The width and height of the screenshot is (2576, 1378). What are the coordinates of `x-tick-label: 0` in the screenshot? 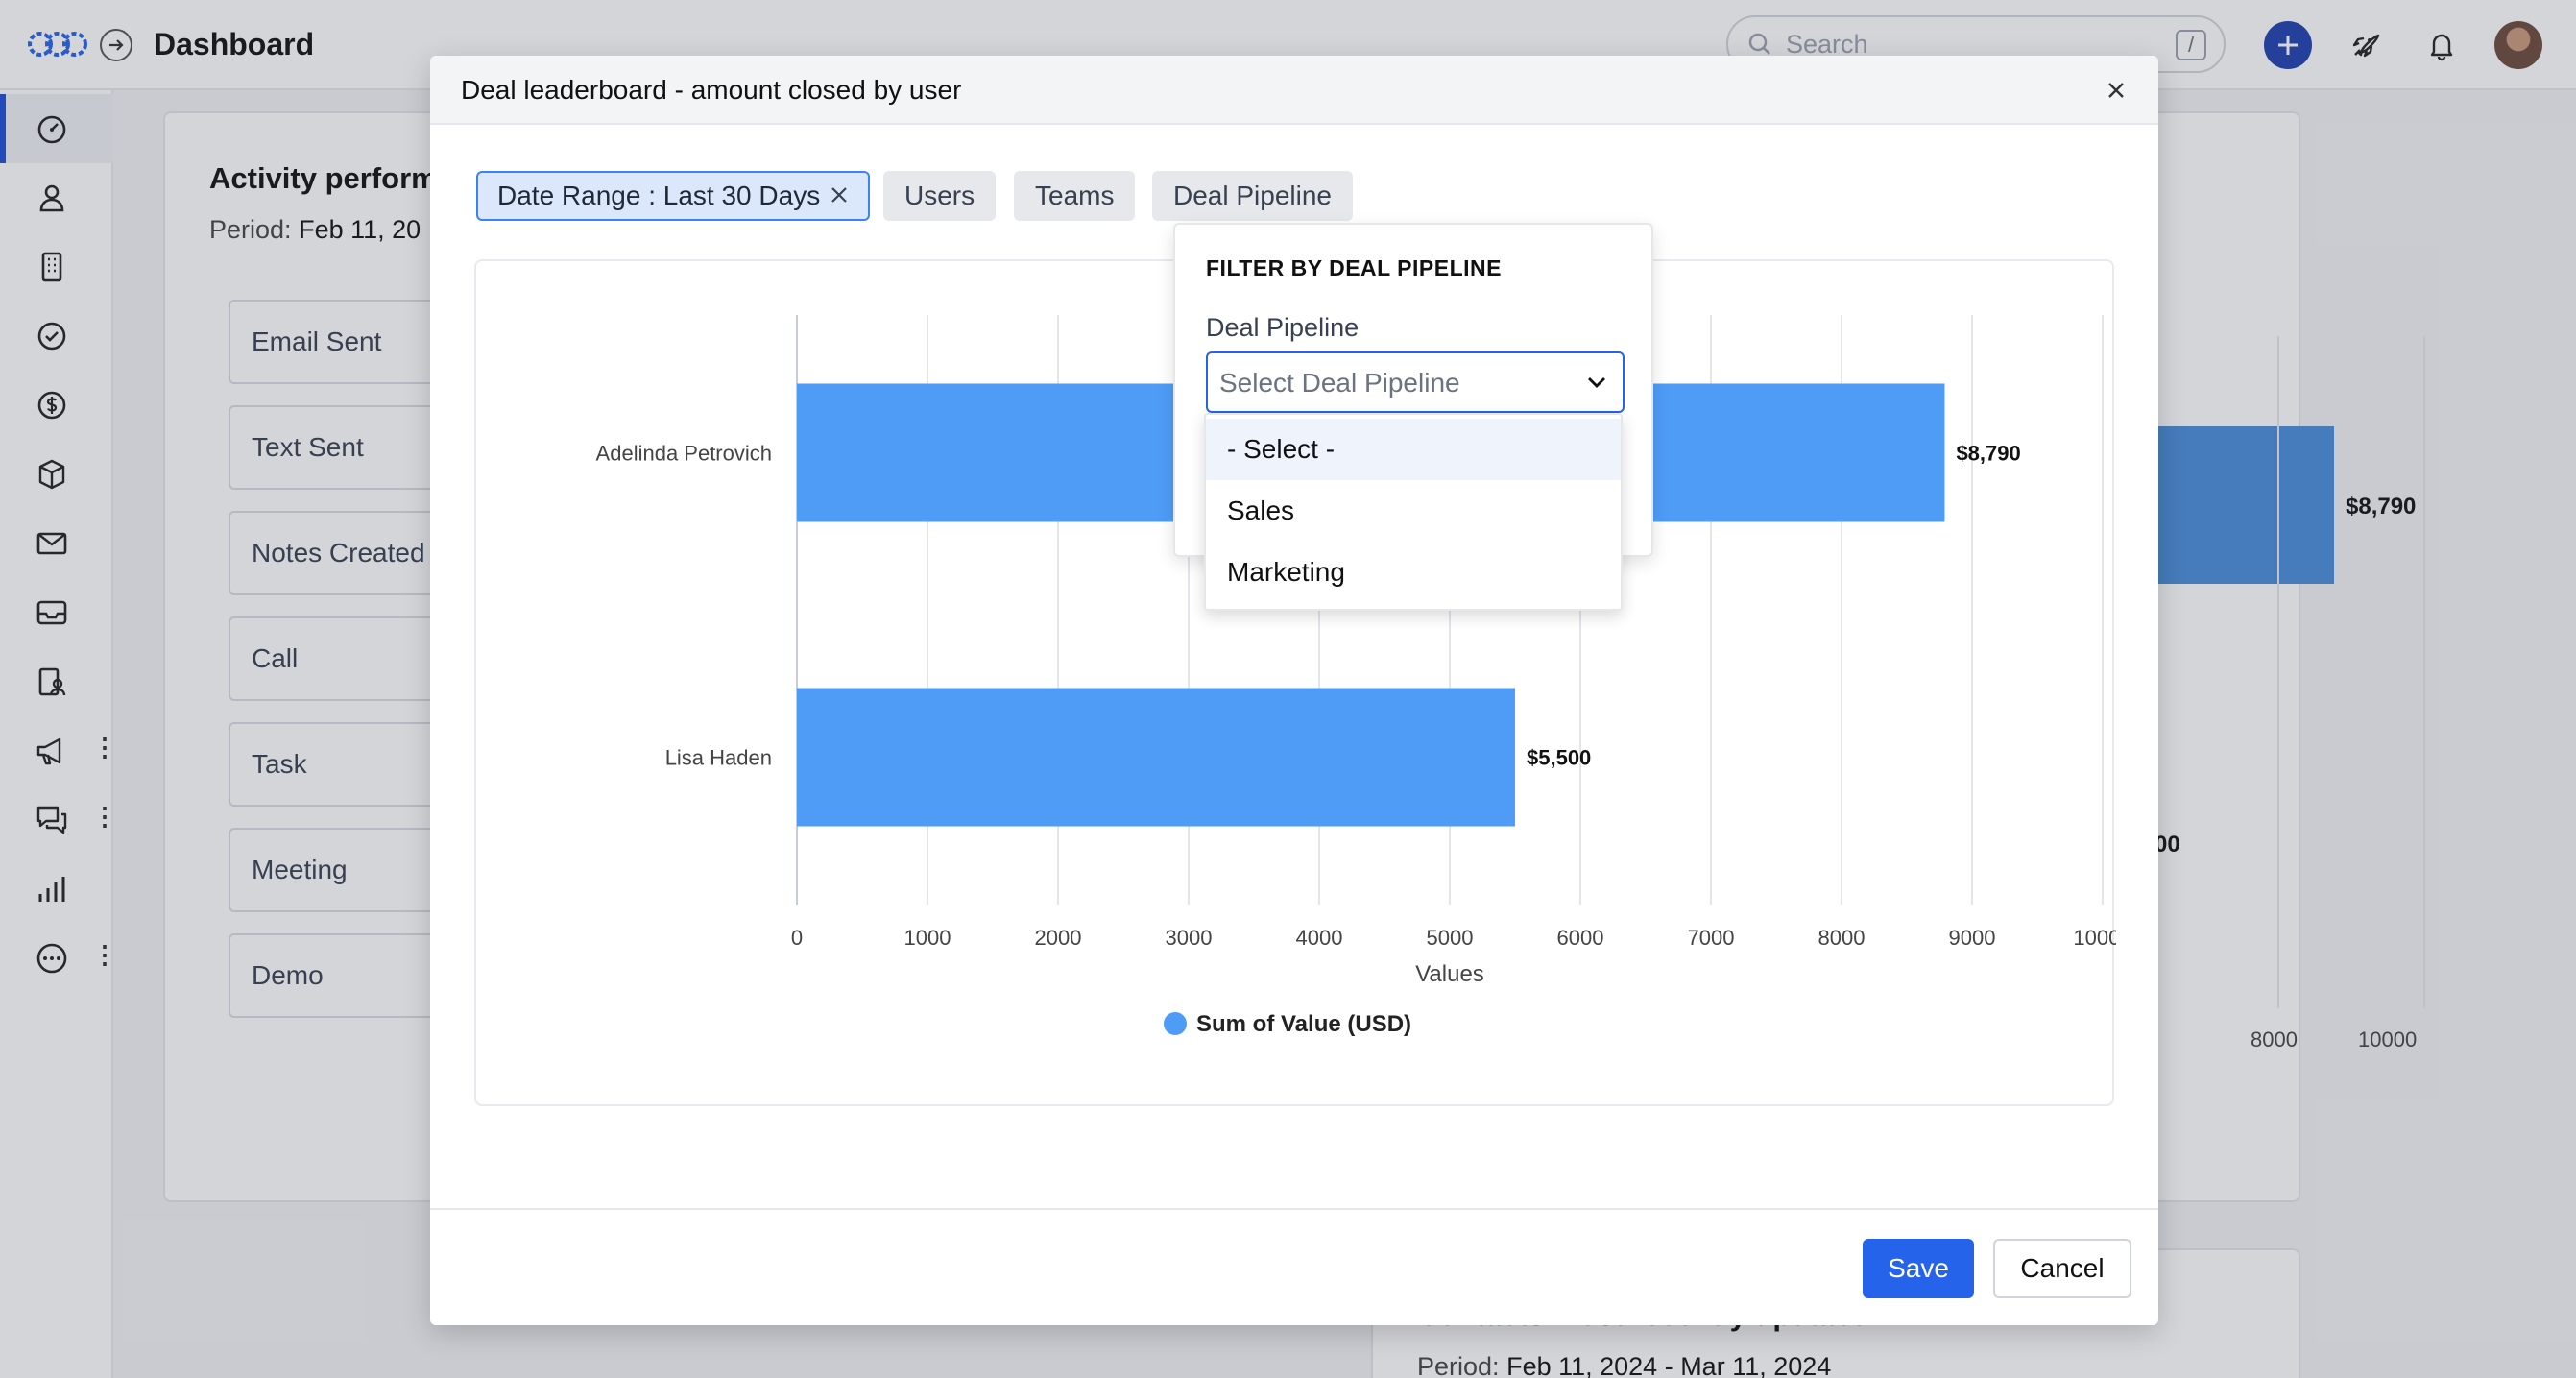 It's located at (797, 938).